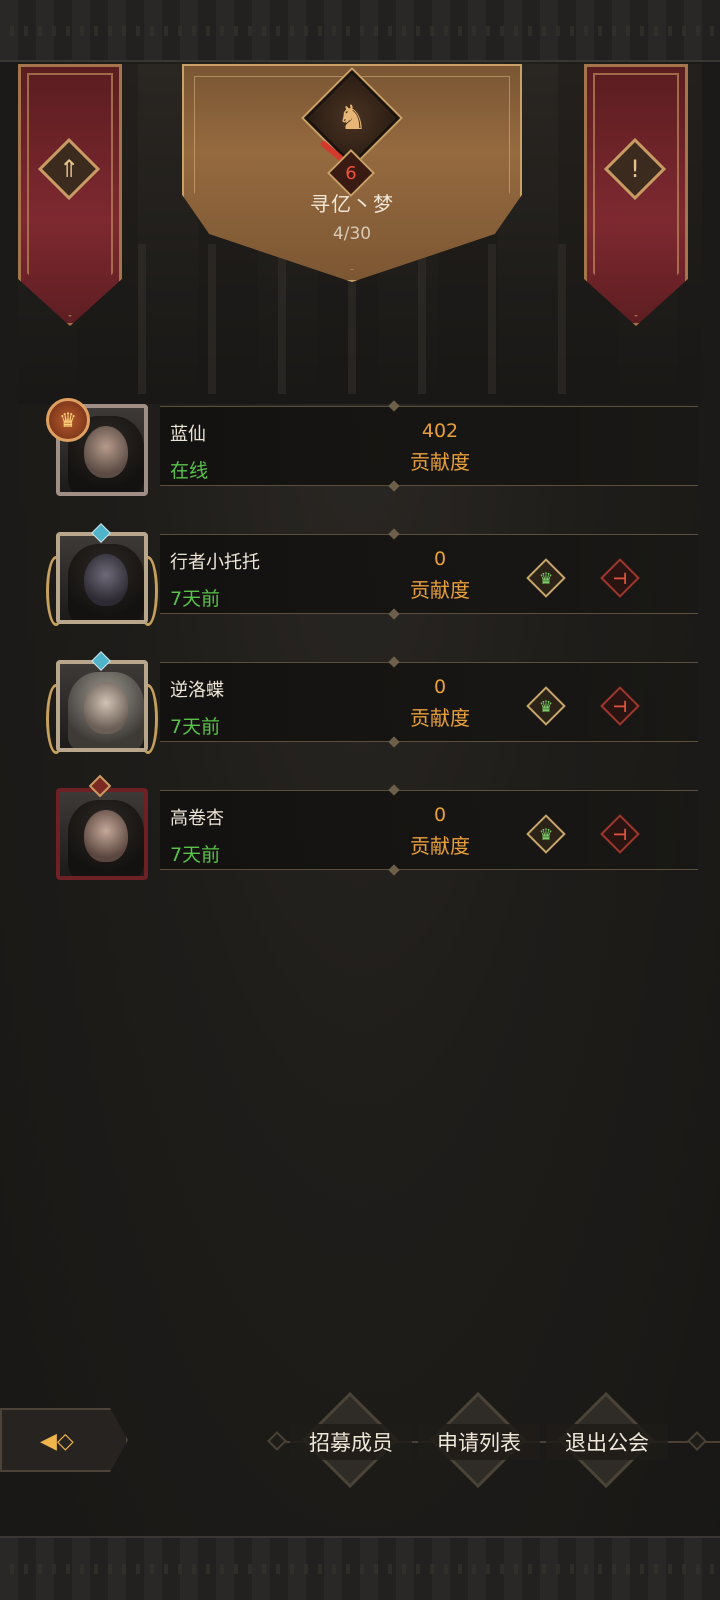  I want to click on guild-level: 6, so click(351, 173).